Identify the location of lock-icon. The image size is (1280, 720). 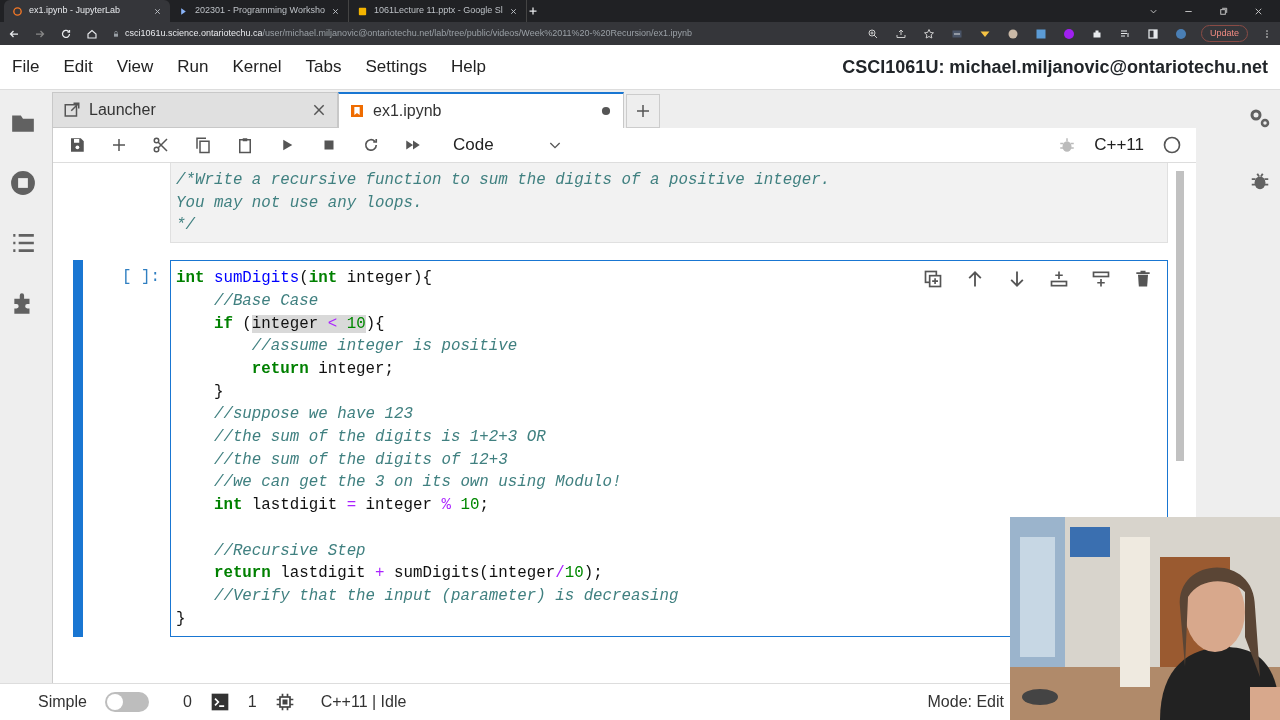
(116, 33).